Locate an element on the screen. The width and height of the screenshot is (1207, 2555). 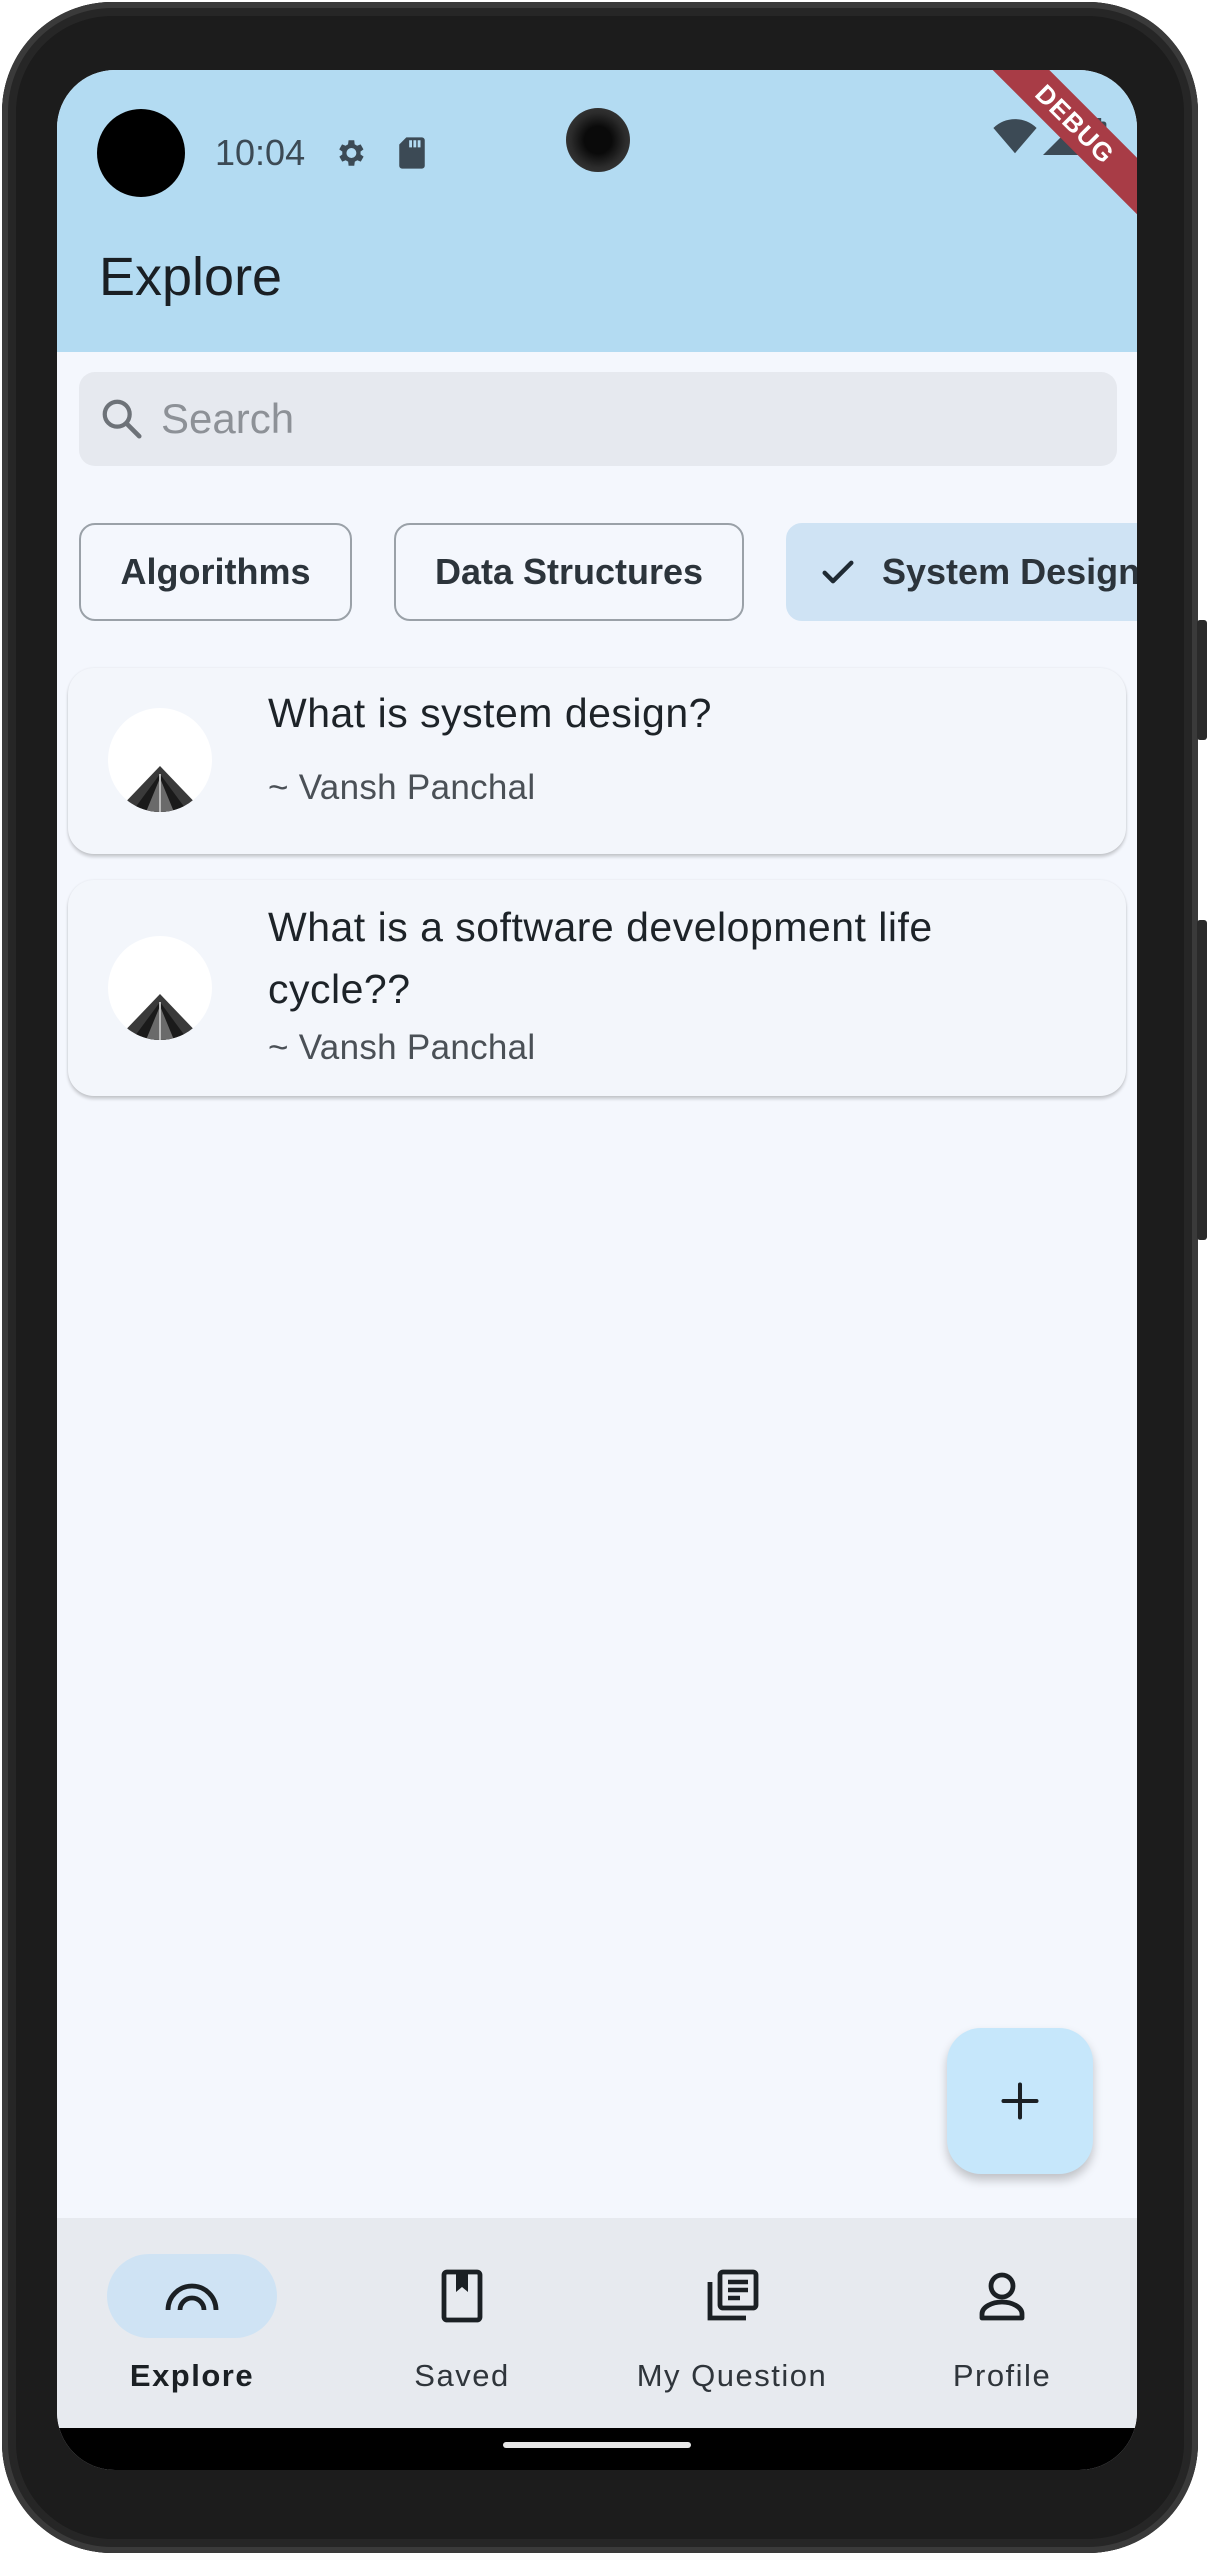
chip-label: Data Structures is located at coordinates (569, 571).